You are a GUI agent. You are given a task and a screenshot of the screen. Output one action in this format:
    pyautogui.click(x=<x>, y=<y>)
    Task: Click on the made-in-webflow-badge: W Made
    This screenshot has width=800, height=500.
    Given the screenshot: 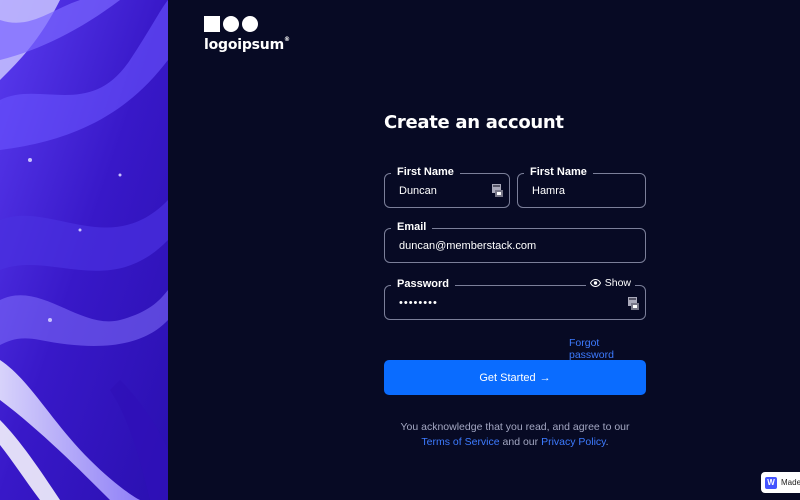 What is the action you would take?
    pyautogui.click(x=780, y=482)
    